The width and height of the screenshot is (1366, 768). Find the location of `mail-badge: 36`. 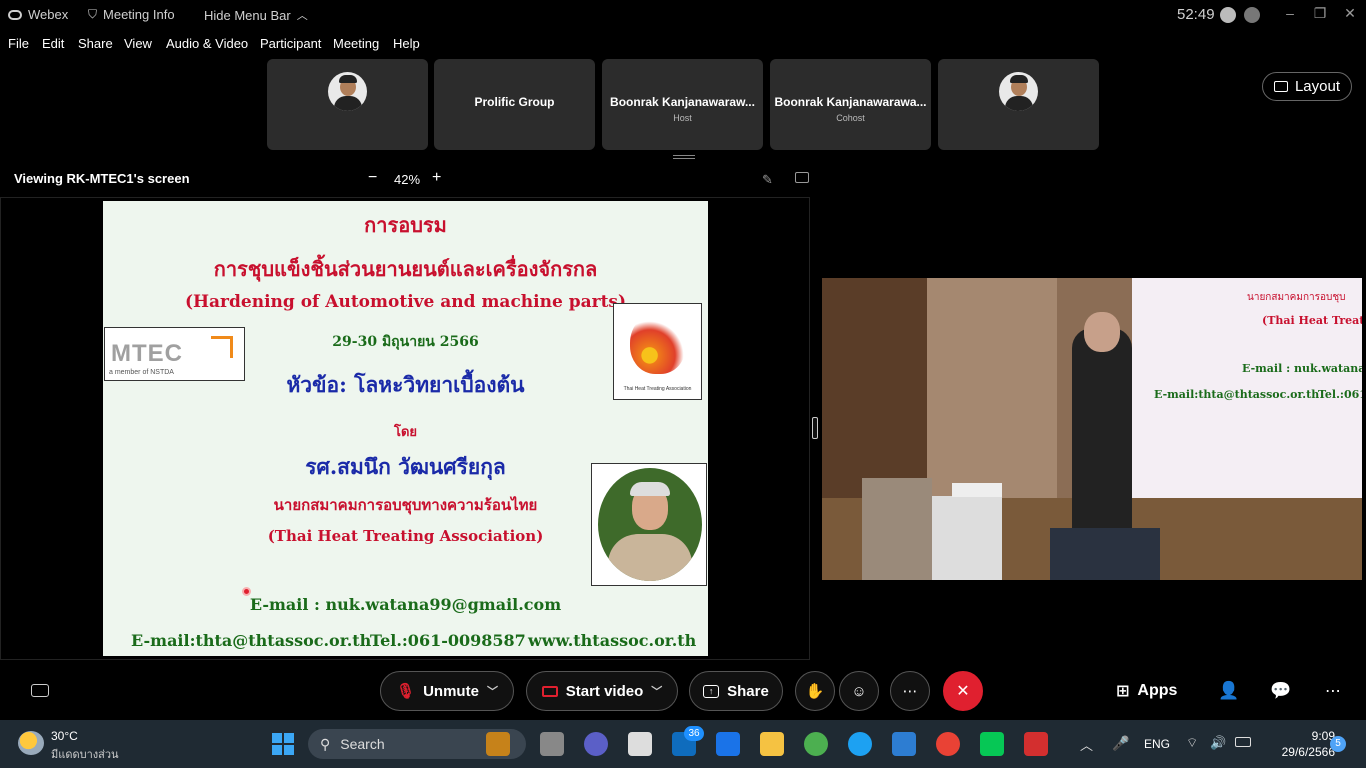

mail-badge: 36 is located at coordinates (694, 733).